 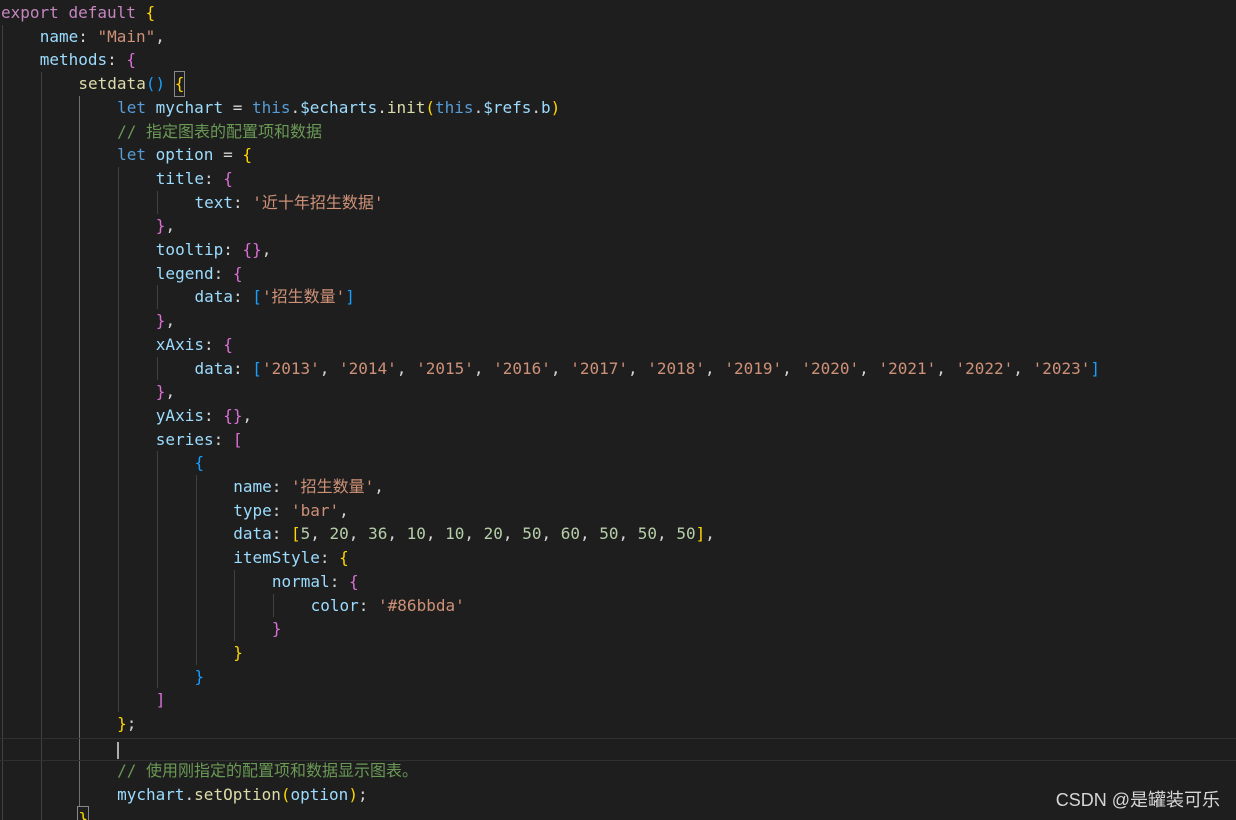 I want to click on code-line: setdata() {, so click(x=132, y=84).